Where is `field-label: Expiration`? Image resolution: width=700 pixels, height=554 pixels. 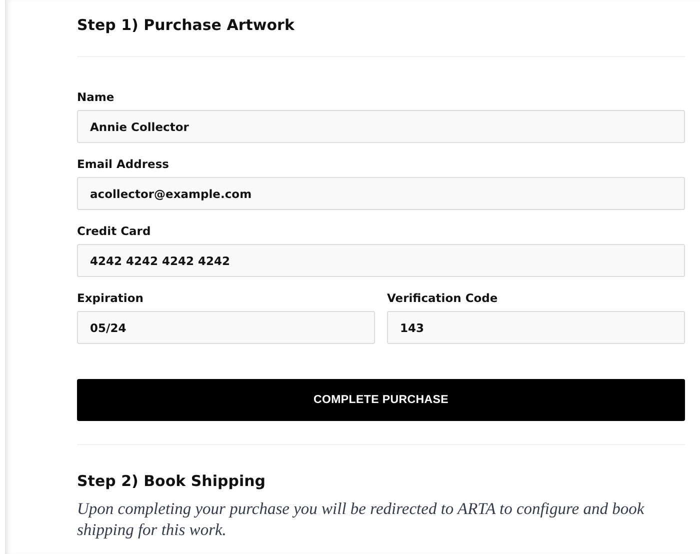
field-label: Expiration is located at coordinates (110, 298).